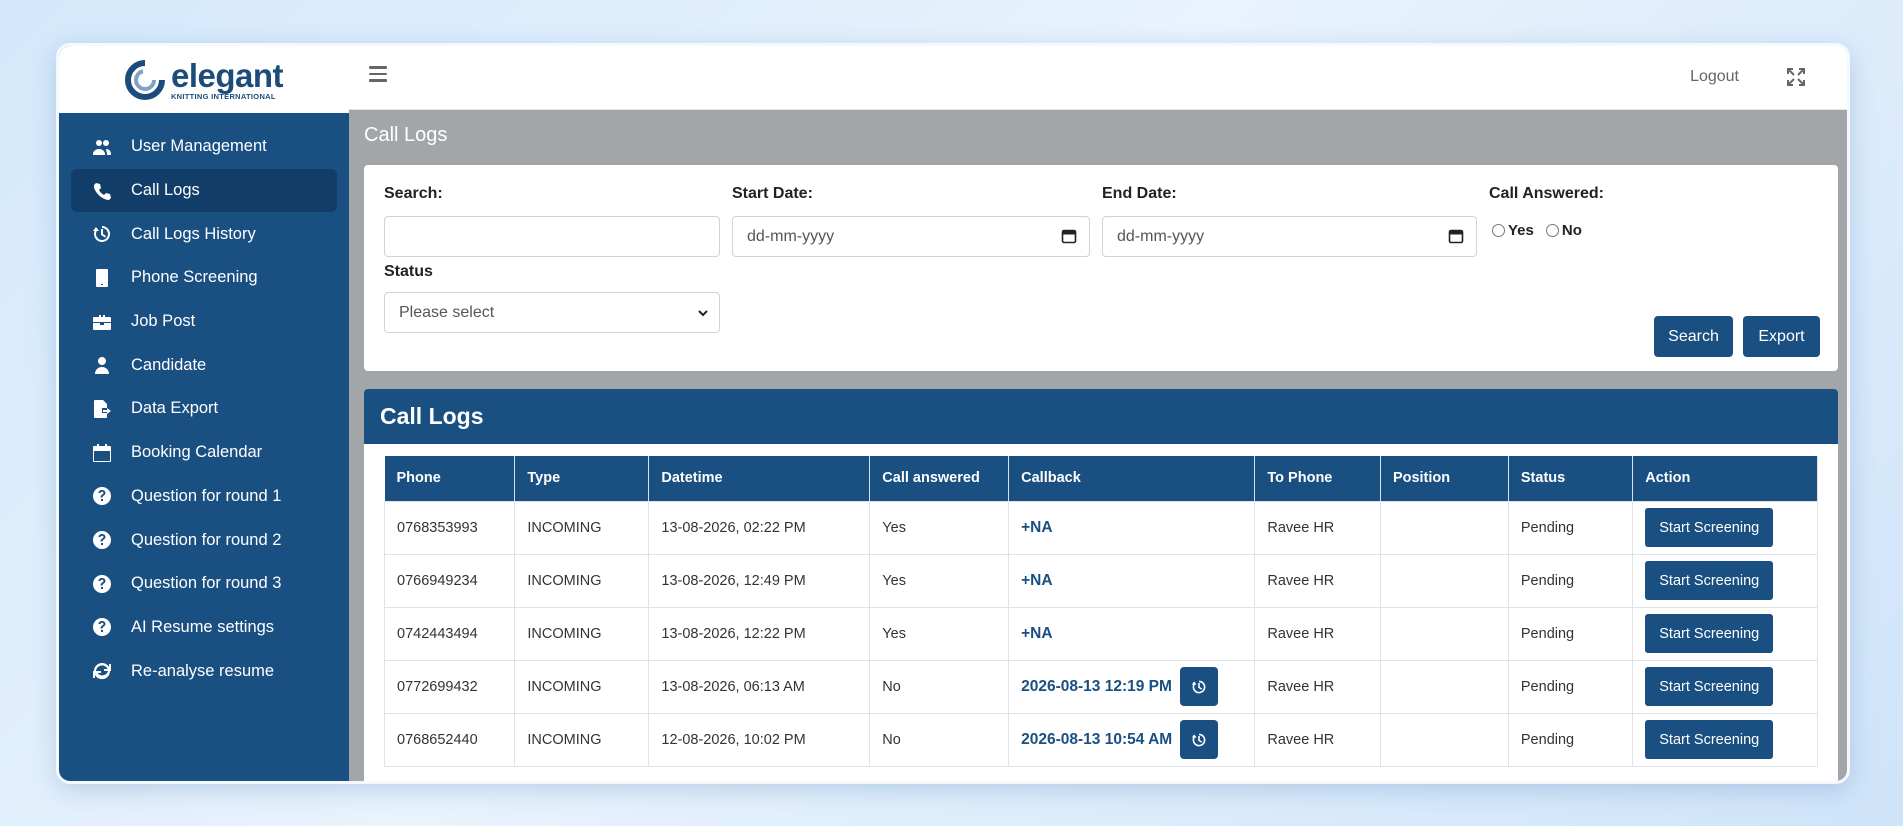  Describe the element at coordinates (102, 322) in the screenshot. I see `briefcase-icon` at that location.